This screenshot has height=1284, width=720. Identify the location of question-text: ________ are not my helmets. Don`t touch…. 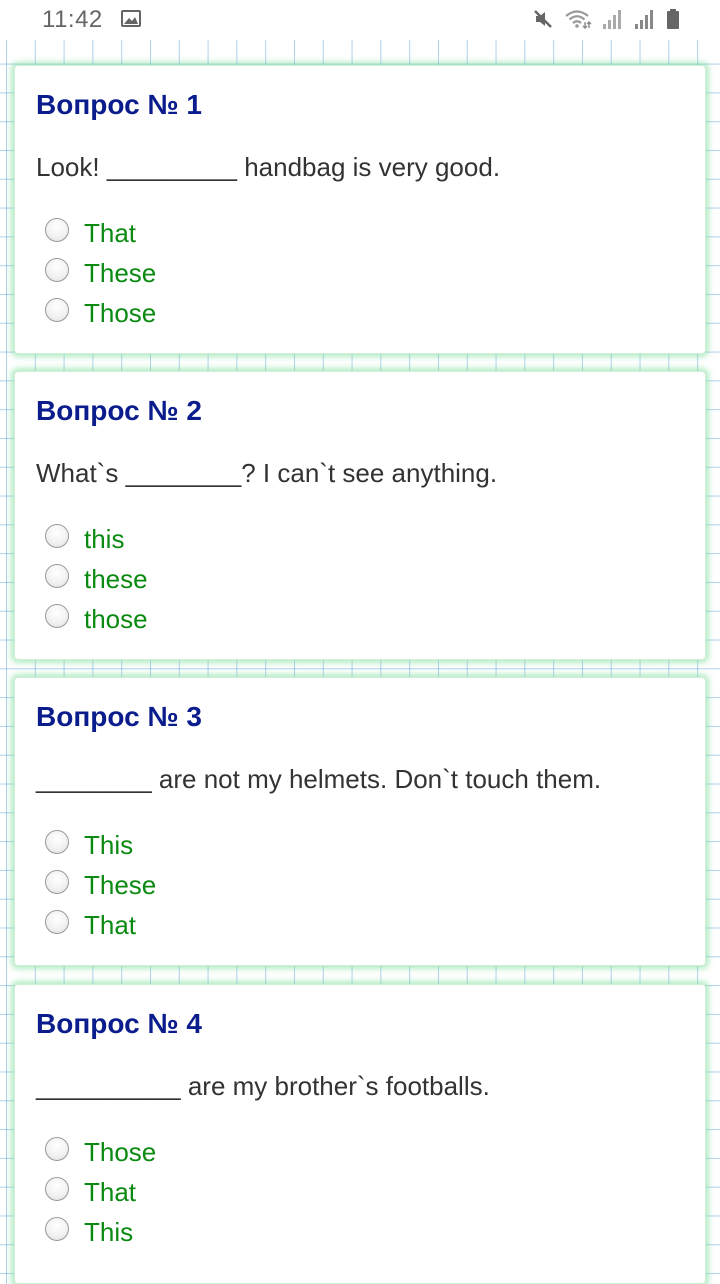
(319, 779).